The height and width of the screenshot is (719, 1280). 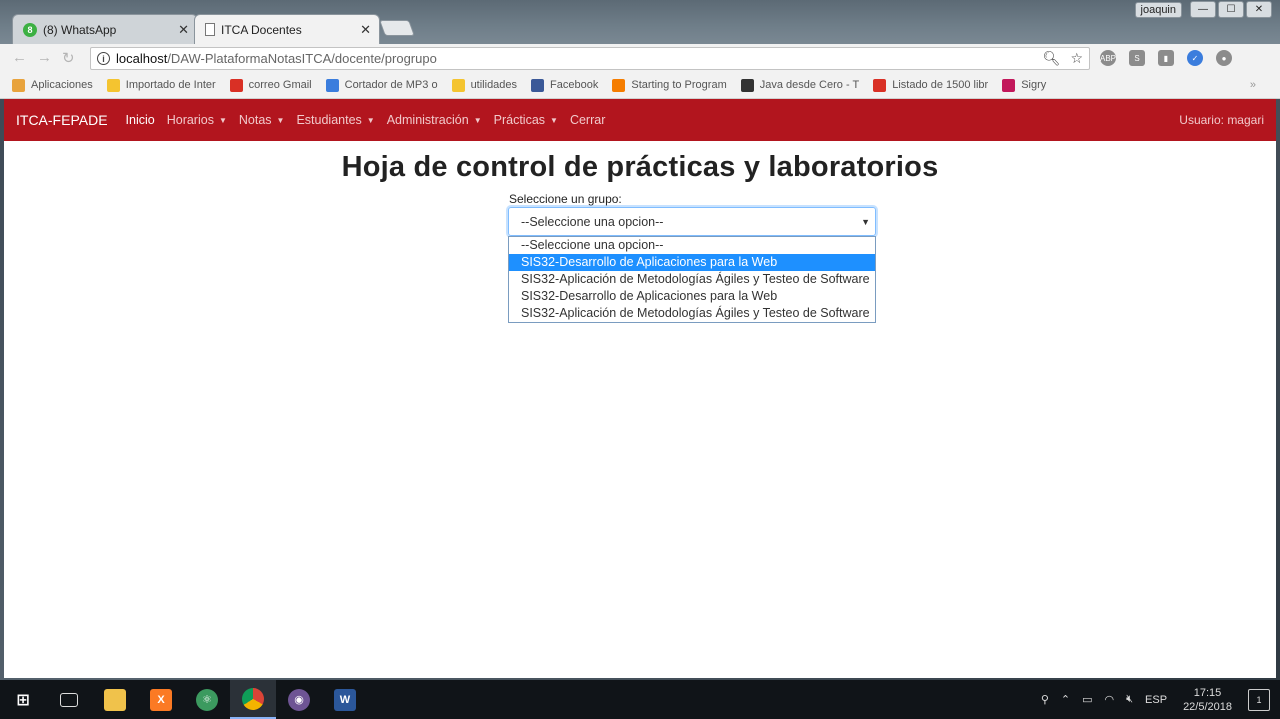 I want to click on bookmark-item: Listado de 1500 libr, so click(x=931, y=85).